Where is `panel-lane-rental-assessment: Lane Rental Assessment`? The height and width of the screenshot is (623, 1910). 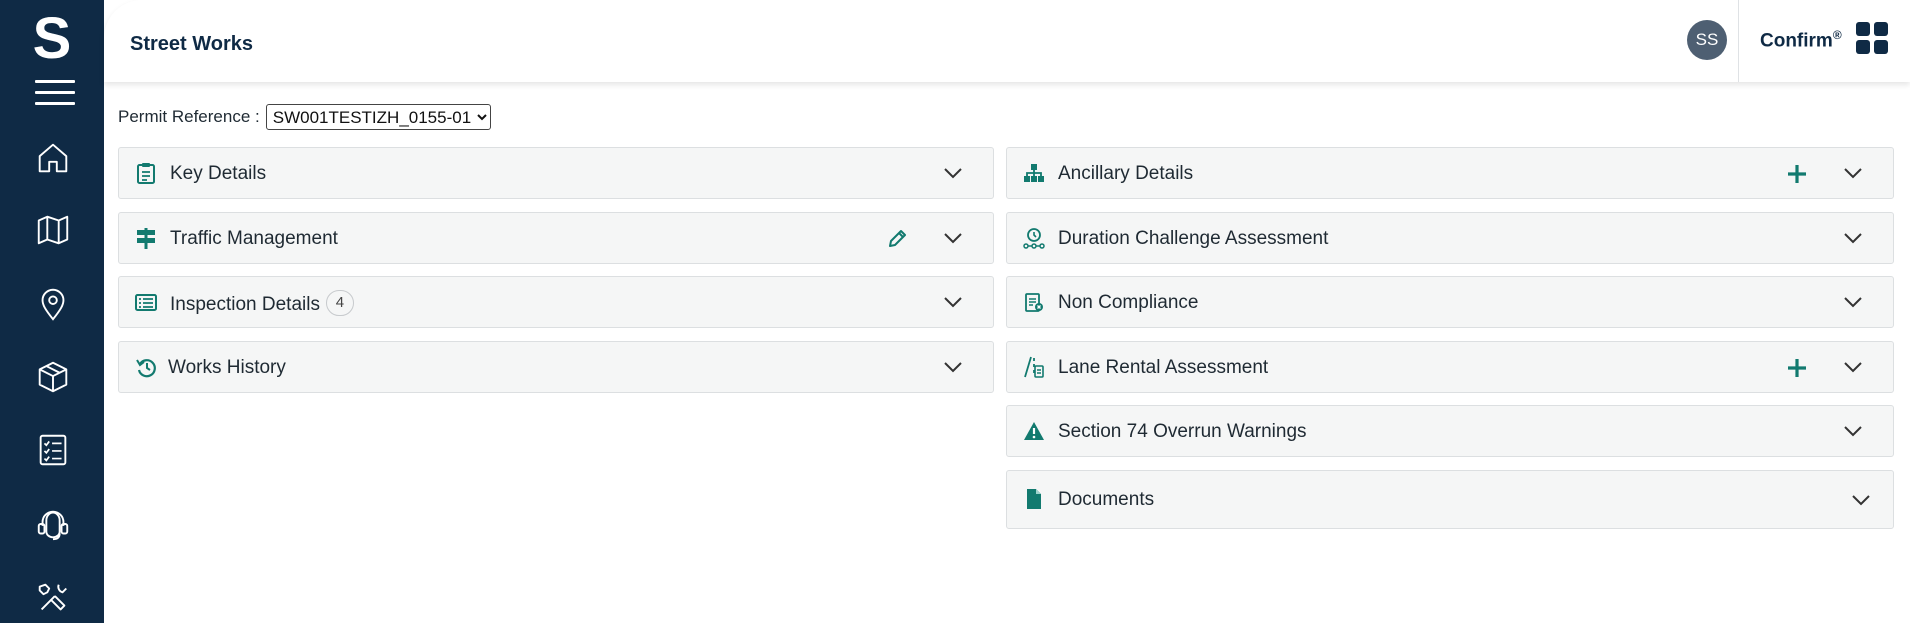 panel-lane-rental-assessment: Lane Rental Assessment is located at coordinates (1450, 367).